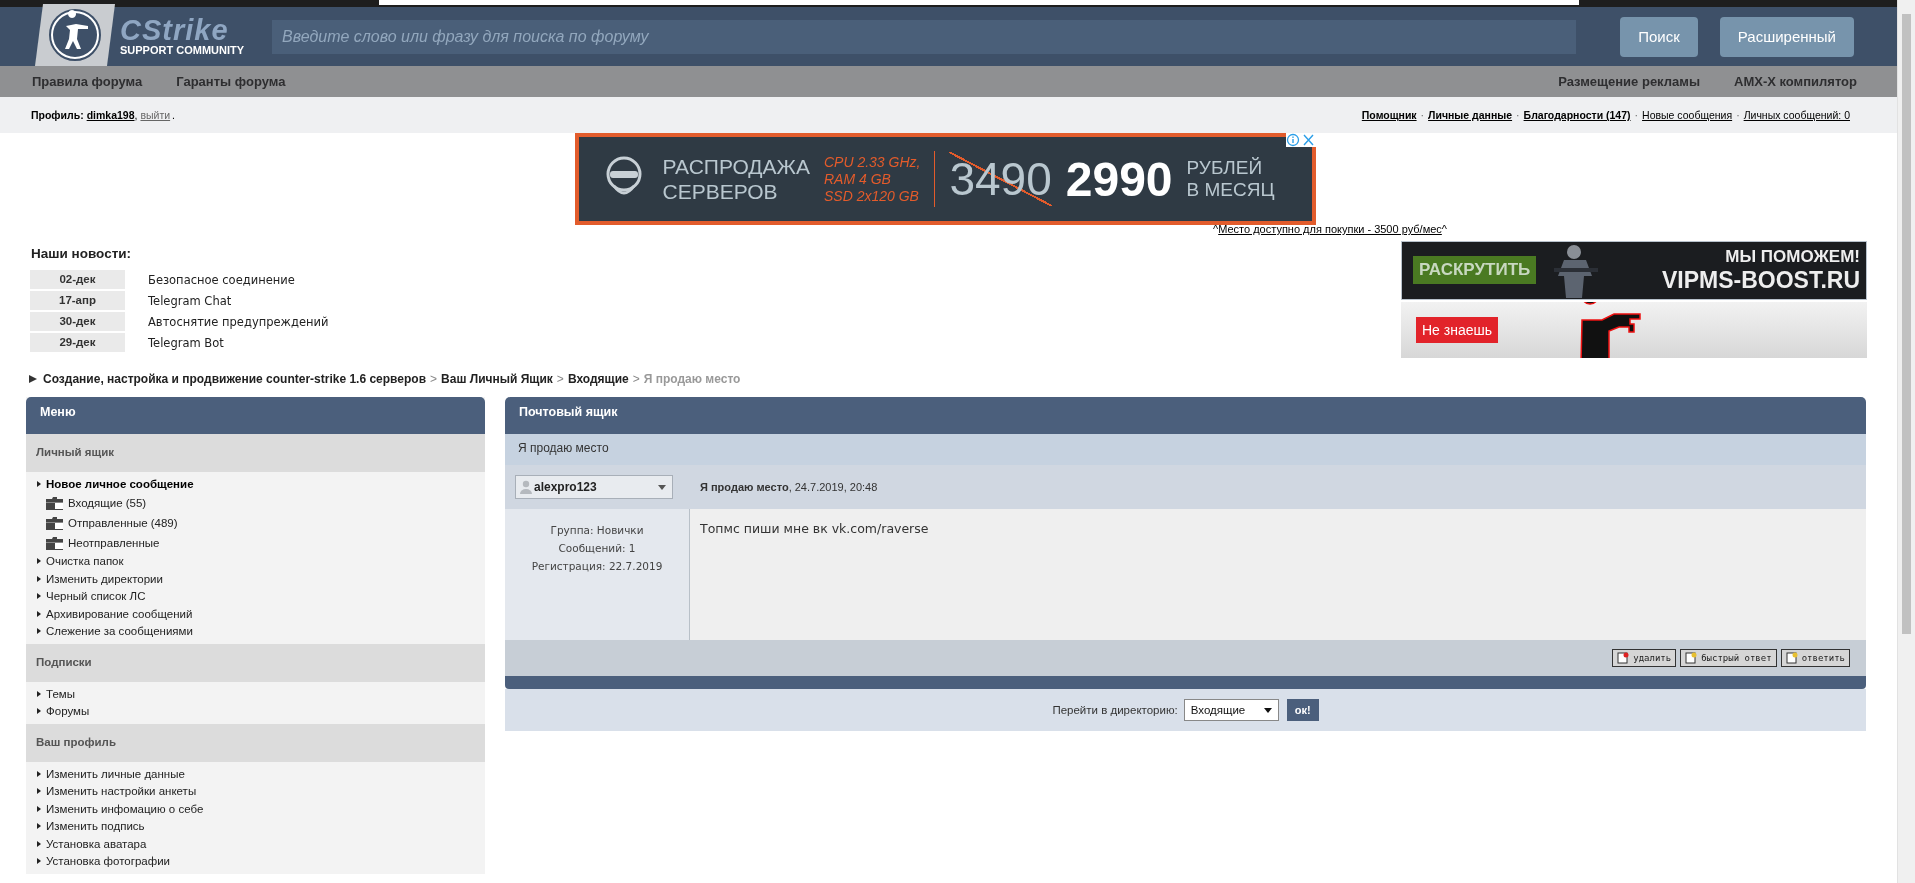 The image size is (1915, 883). I want to click on profile-link: Личные данные, so click(1470, 115).